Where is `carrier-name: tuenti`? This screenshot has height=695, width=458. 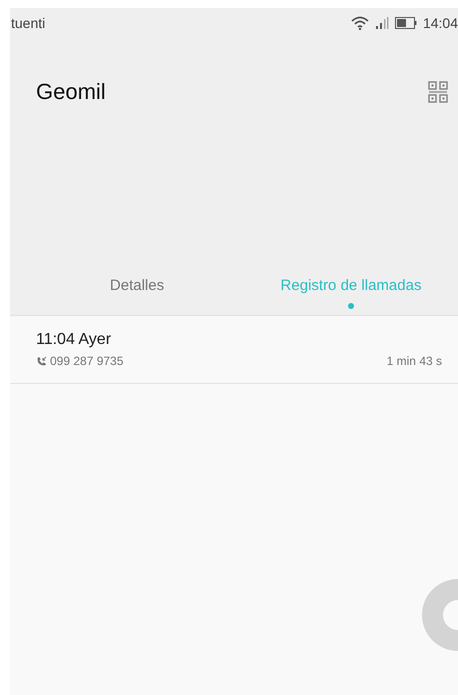 carrier-name: tuenti is located at coordinates (28, 23).